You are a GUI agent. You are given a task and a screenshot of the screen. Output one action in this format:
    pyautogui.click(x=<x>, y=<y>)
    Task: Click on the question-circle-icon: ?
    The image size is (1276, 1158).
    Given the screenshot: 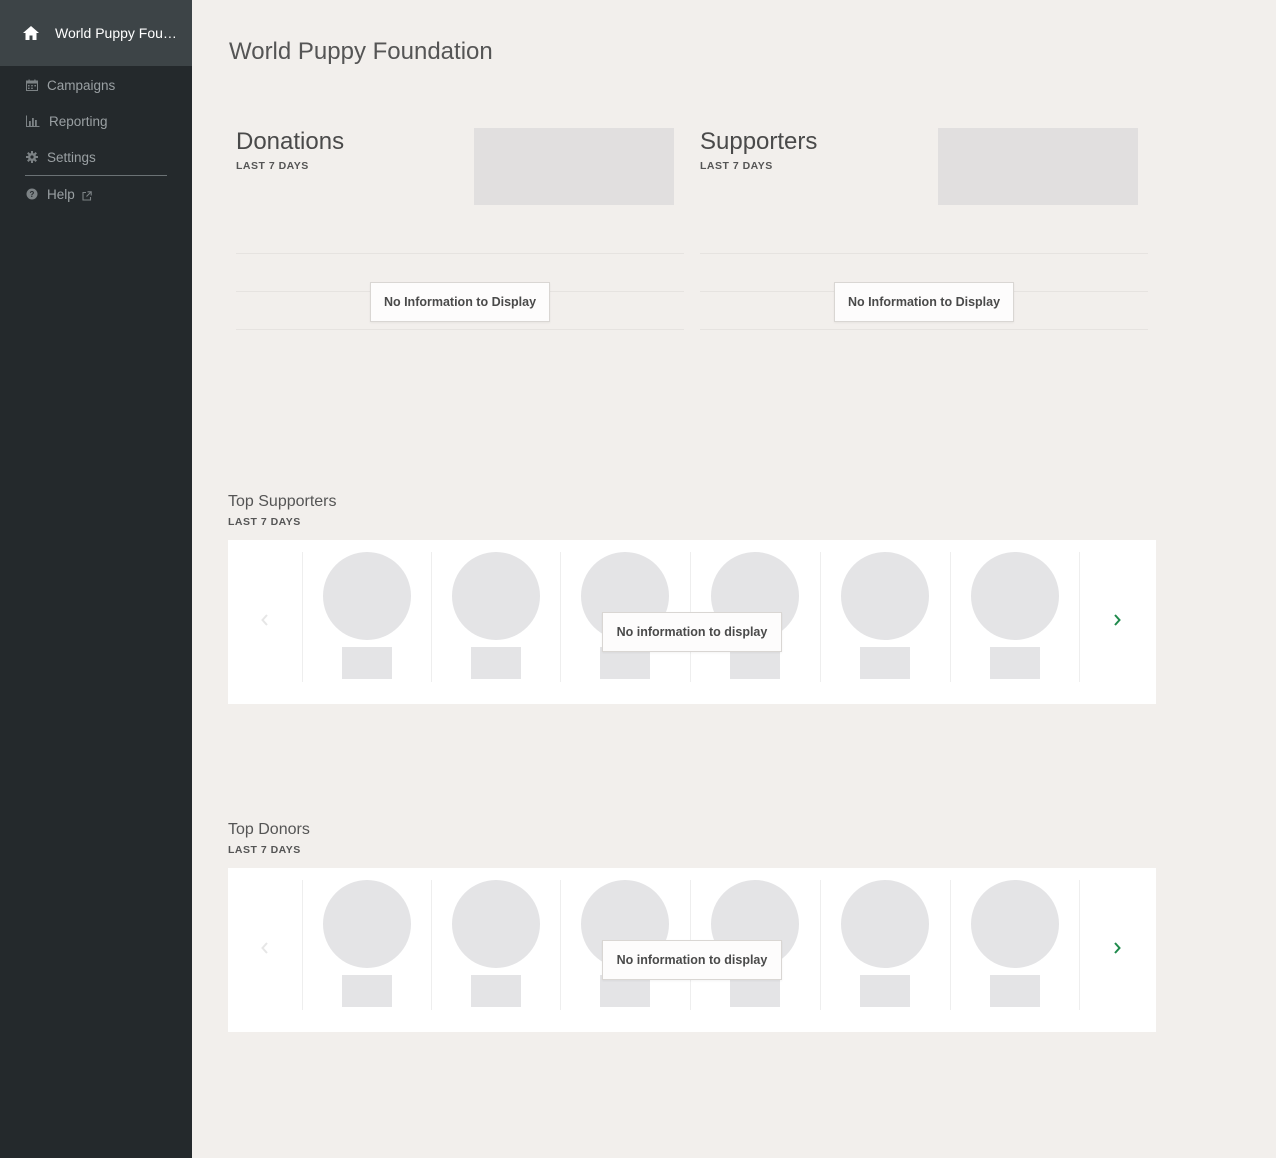 What is the action you would take?
    pyautogui.click(x=32, y=194)
    